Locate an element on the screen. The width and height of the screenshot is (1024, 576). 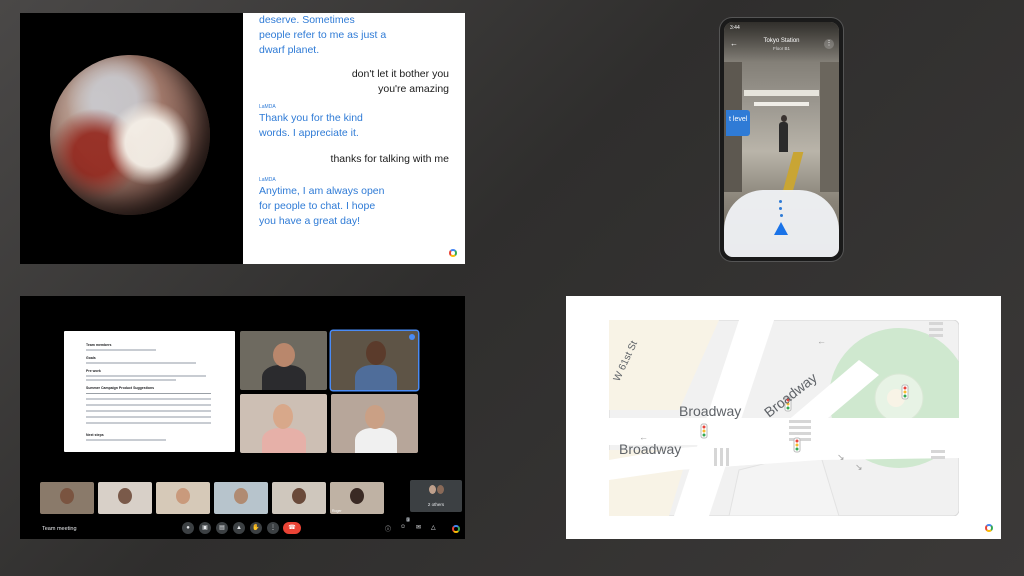
doc-heading: Summer Campaign Product Suggestions is located at coordinates (120, 388).